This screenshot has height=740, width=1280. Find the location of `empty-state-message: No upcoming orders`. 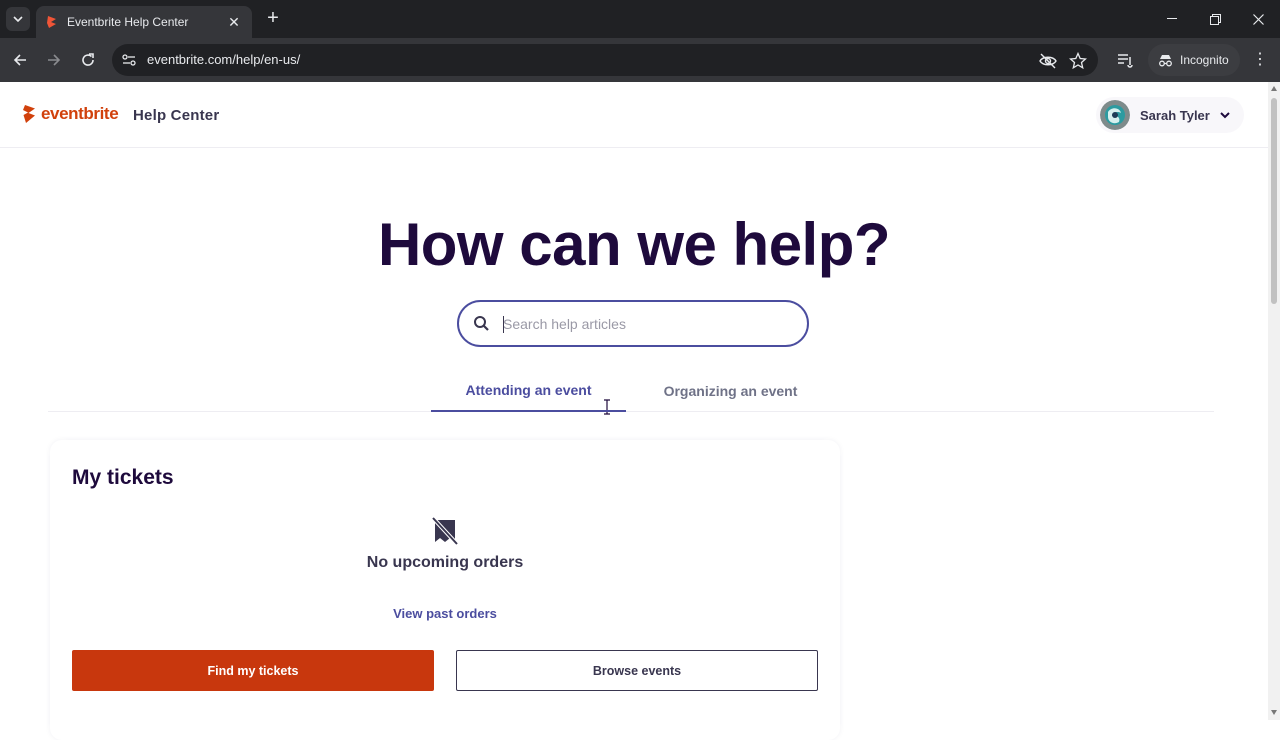

empty-state-message: No upcoming orders is located at coordinates (445, 562).